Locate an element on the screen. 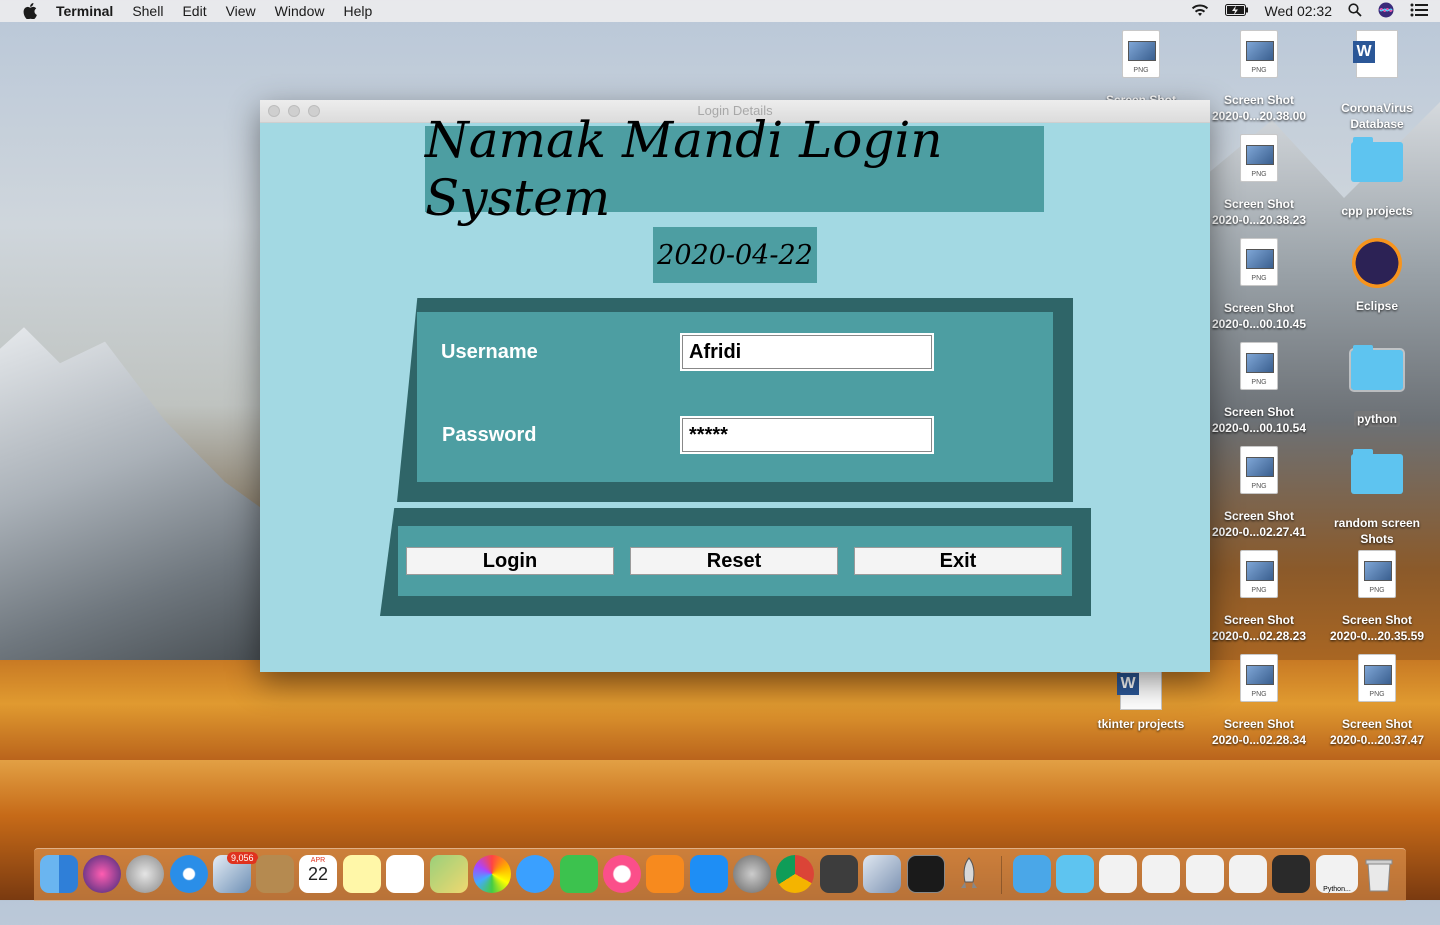  menu-help: Help is located at coordinates (357, 11).